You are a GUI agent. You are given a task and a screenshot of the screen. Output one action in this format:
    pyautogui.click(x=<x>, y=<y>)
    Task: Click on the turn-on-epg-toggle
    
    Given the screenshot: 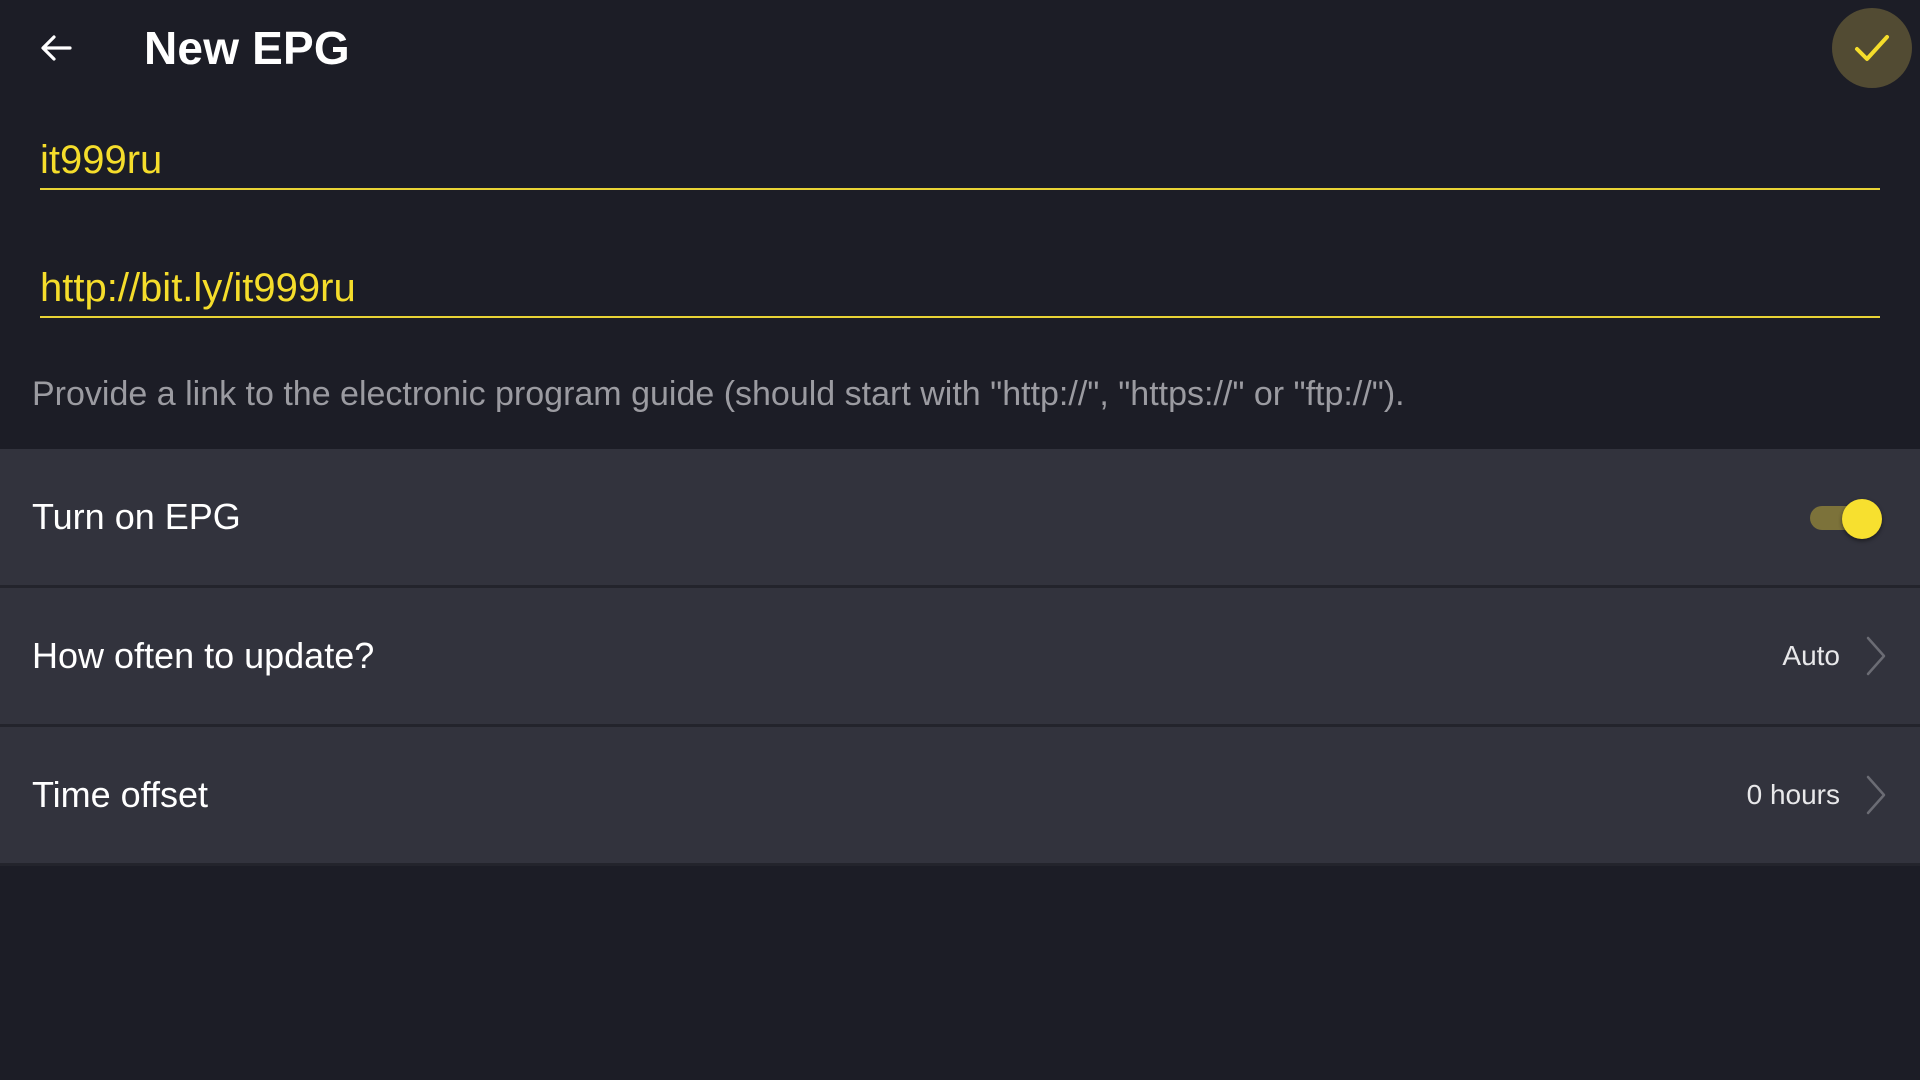 What is the action you would take?
    pyautogui.click(x=1846, y=519)
    